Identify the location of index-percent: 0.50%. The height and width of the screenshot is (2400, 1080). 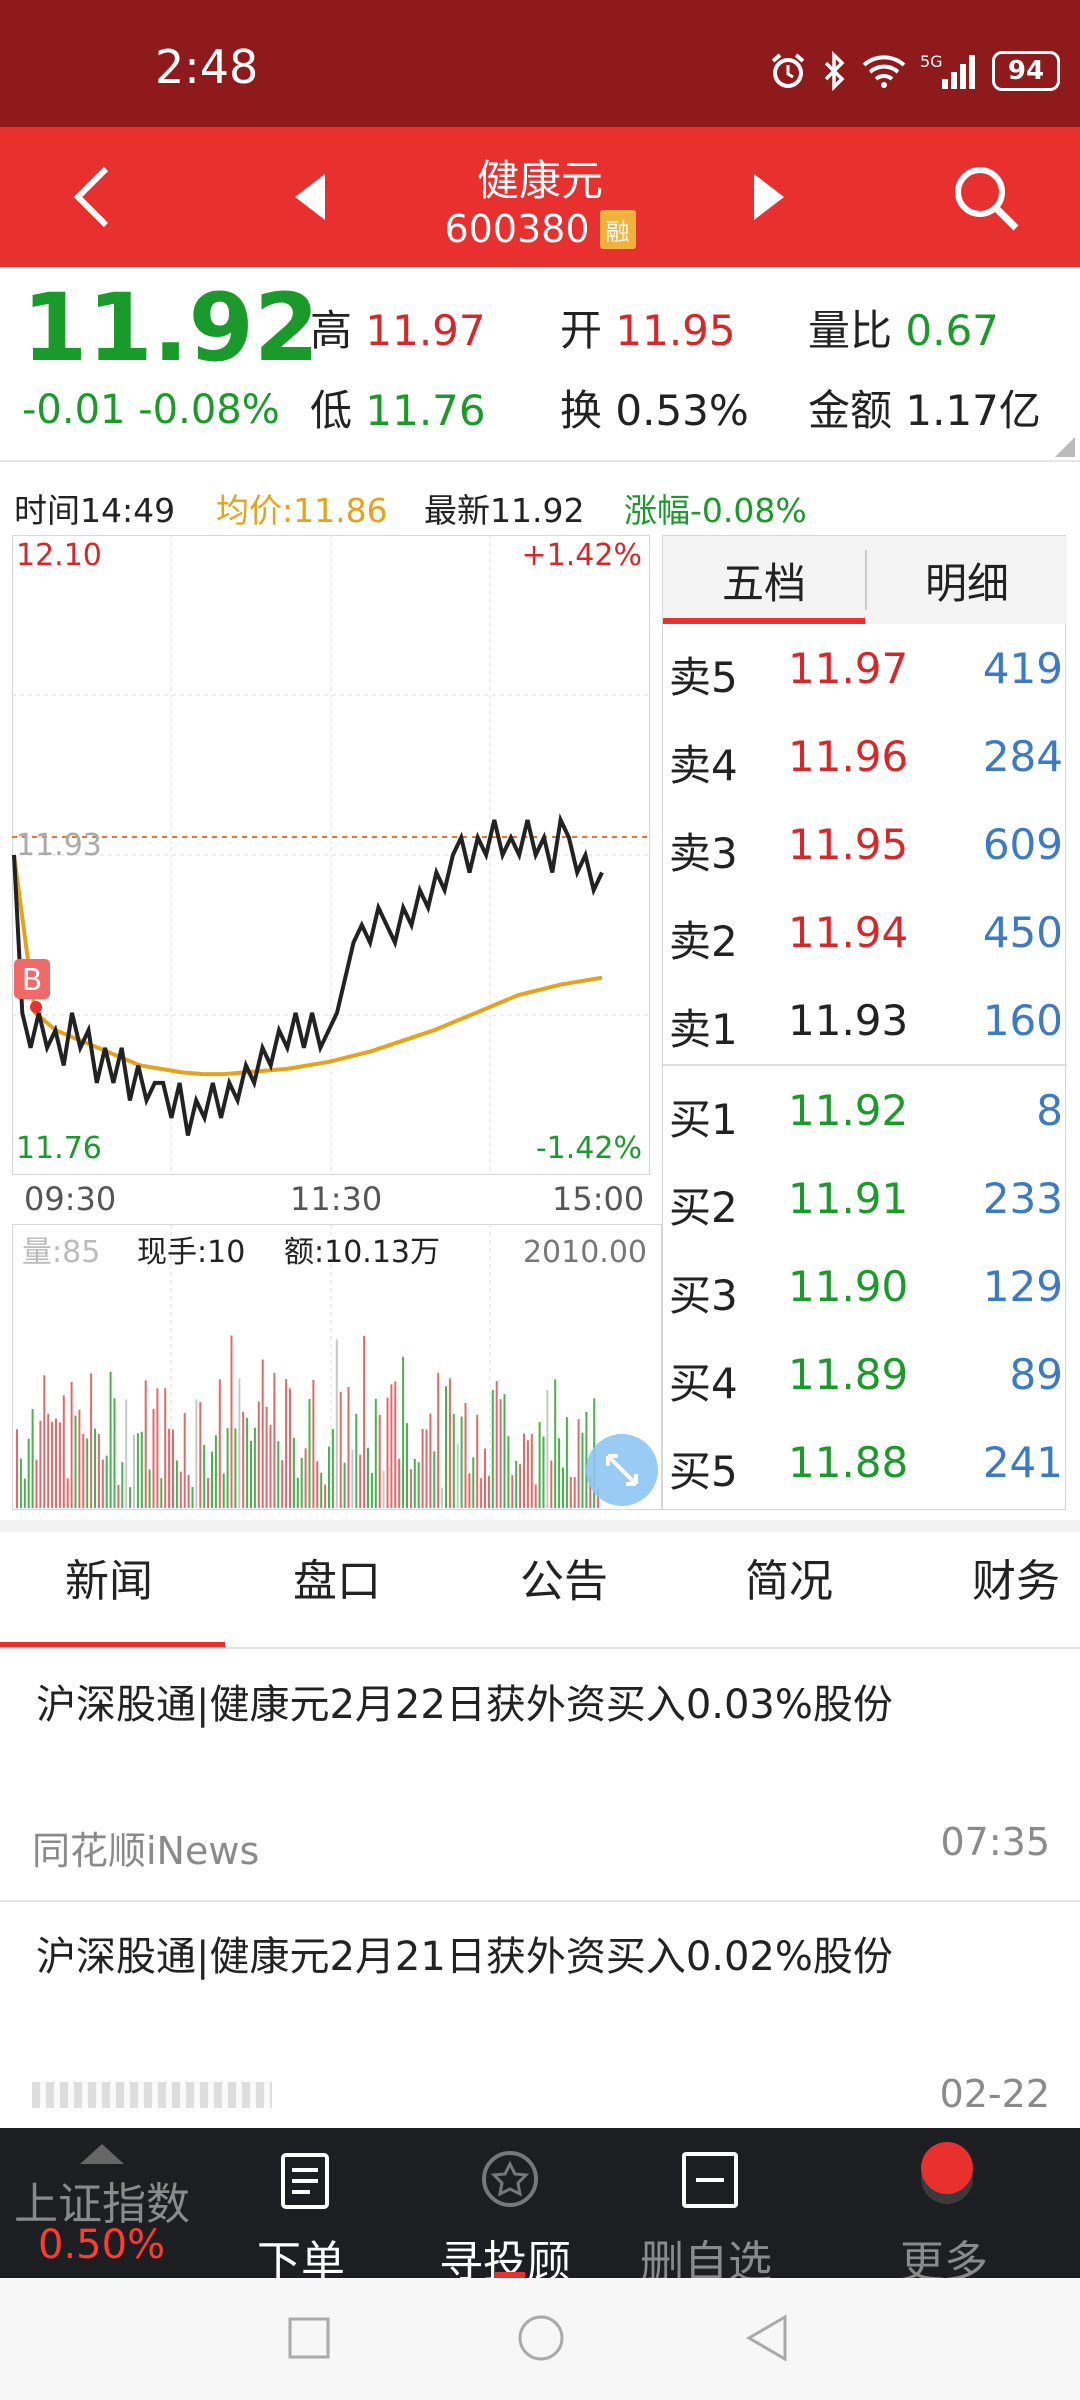
(102, 2245).